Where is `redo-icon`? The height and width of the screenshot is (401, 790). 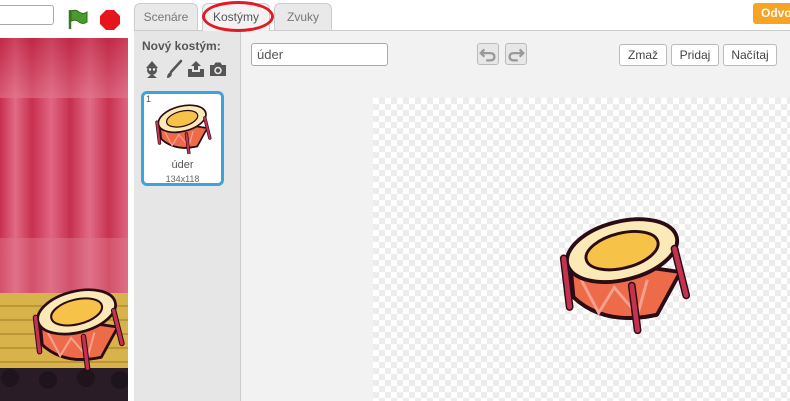
redo-icon is located at coordinates (516, 55).